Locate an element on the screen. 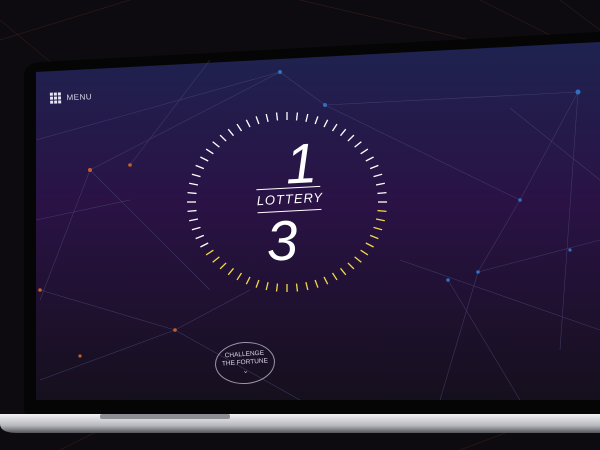 The height and width of the screenshot is (450, 600). grid-icon is located at coordinates (55, 98).